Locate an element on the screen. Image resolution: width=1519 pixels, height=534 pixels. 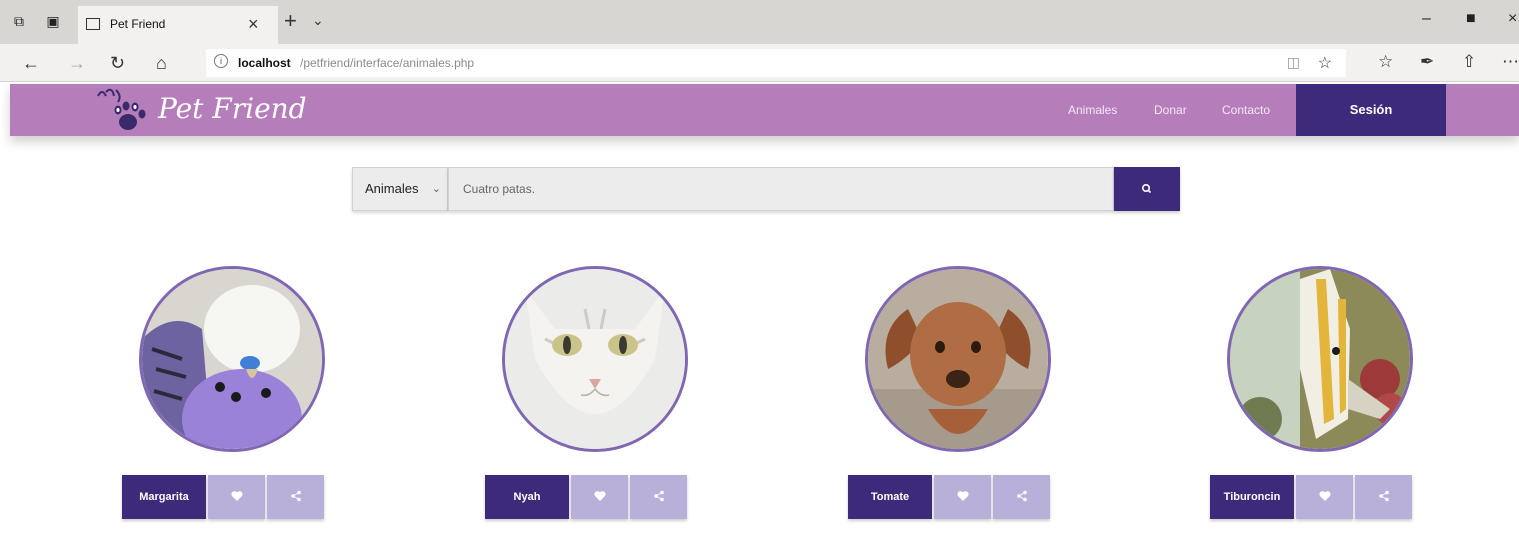
page-favicon-icon is located at coordinates (93, 24).